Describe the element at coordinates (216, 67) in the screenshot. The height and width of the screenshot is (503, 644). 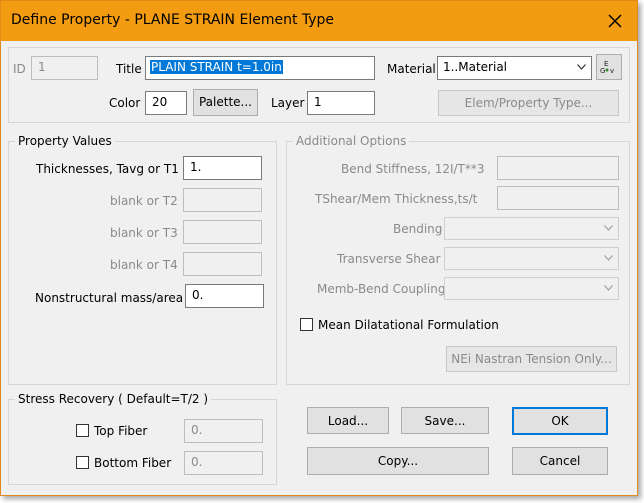
I see `title-input-value: PLAIN STRAIN t=1.0in` at that location.